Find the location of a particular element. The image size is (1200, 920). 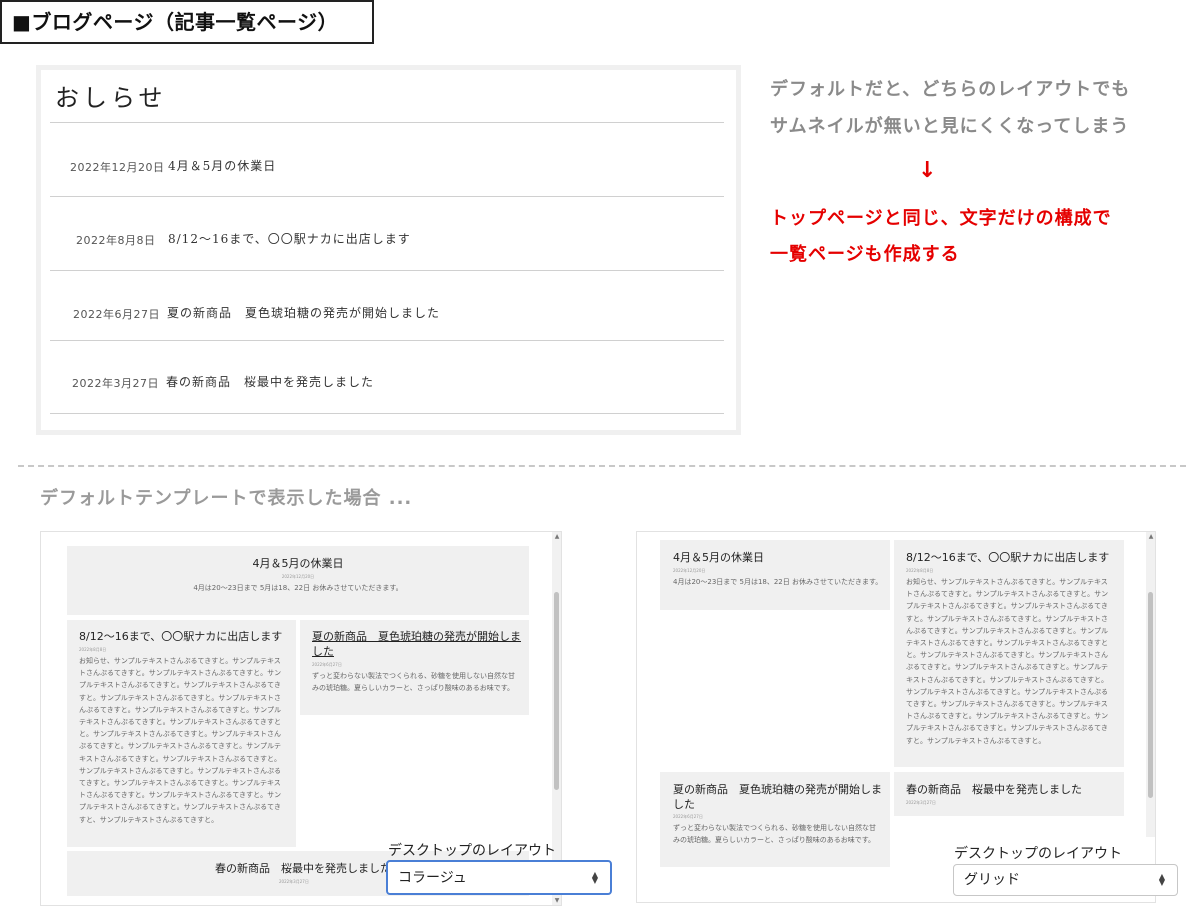

blog-title: おしらせ is located at coordinates (111, 98).